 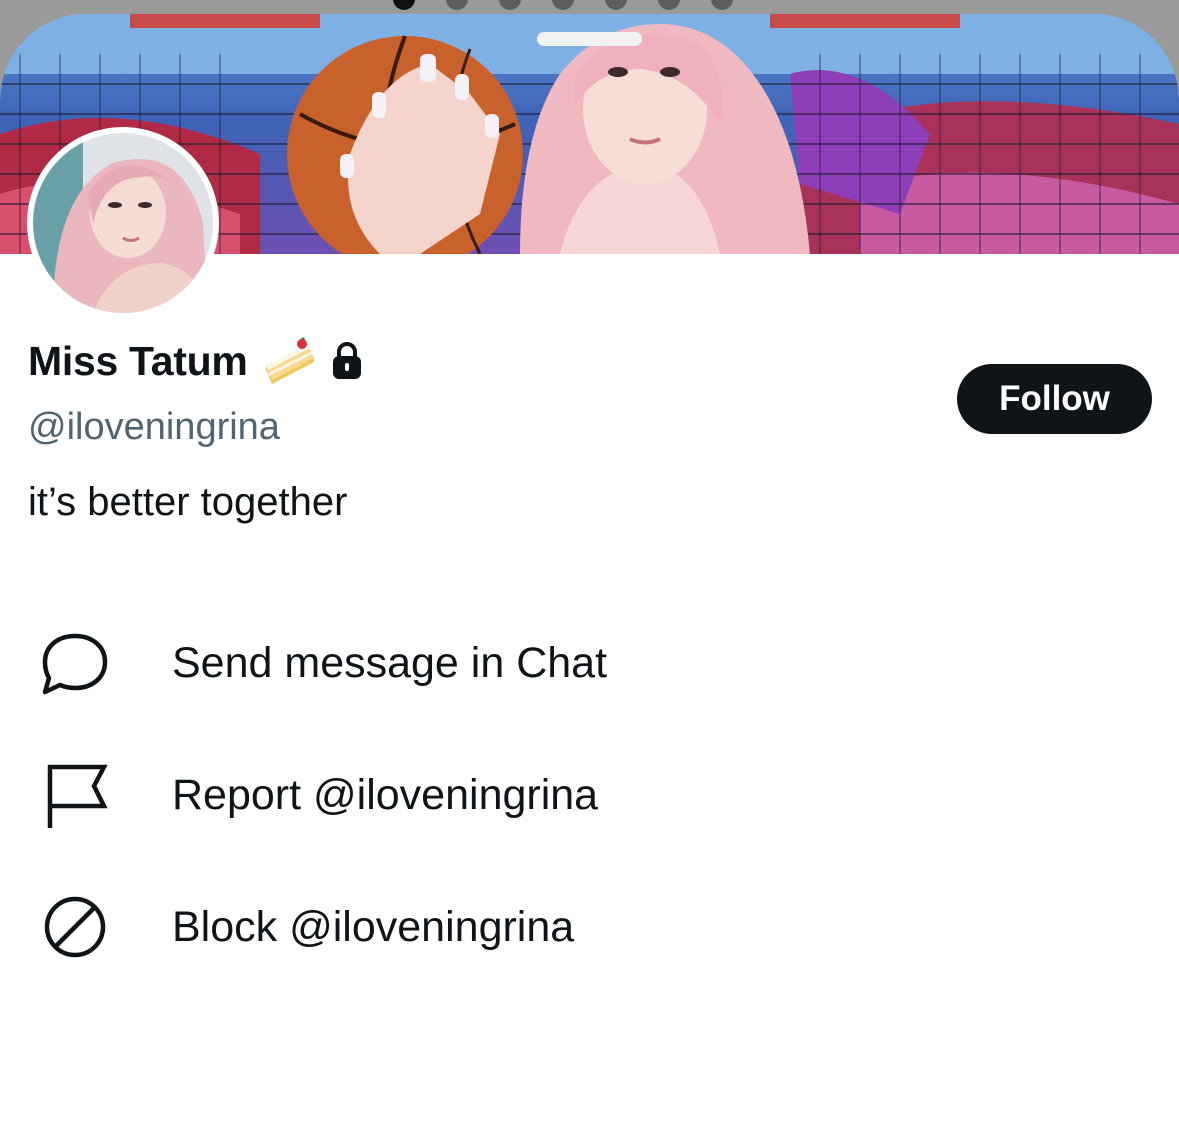 I want to click on menu-item-report: Report @iloveningrina, so click(x=589, y=795).